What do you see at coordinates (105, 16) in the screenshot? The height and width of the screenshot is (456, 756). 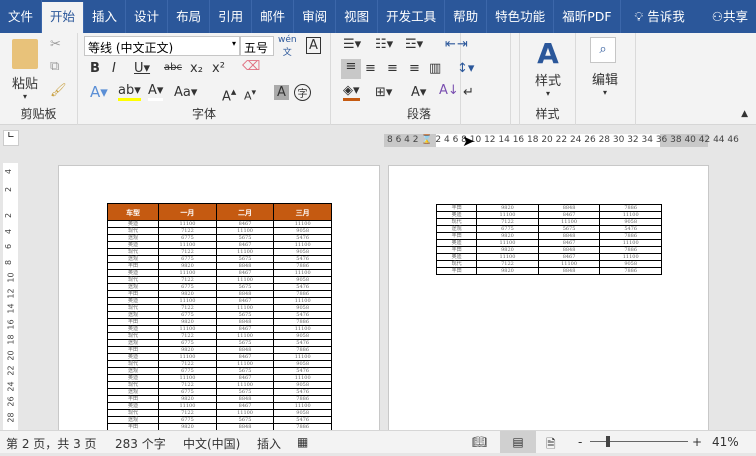 I see `tab-insert: 插入` at bounding box center [105, 16].